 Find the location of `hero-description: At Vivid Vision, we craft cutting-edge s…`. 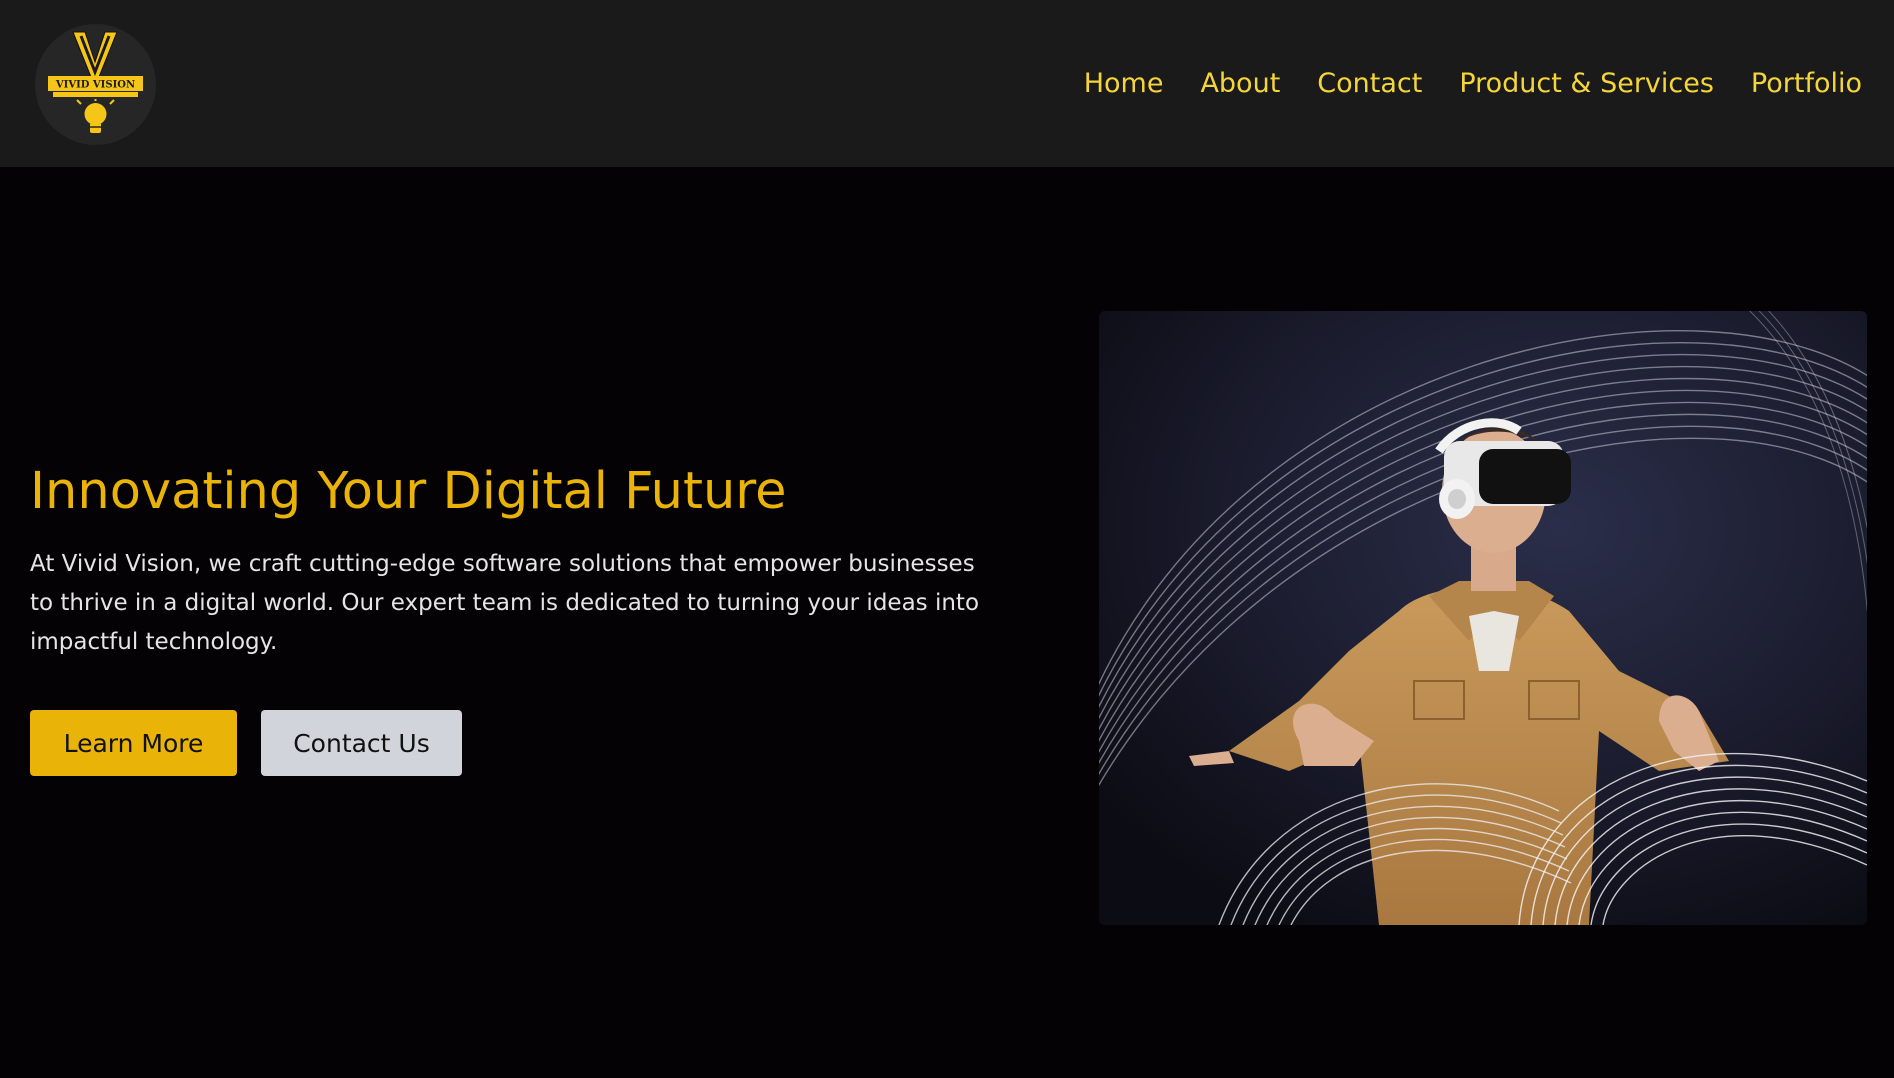

hero-description: At Vivid Vision, we craft cutting-edge s… is located at coordinates (505, 603).